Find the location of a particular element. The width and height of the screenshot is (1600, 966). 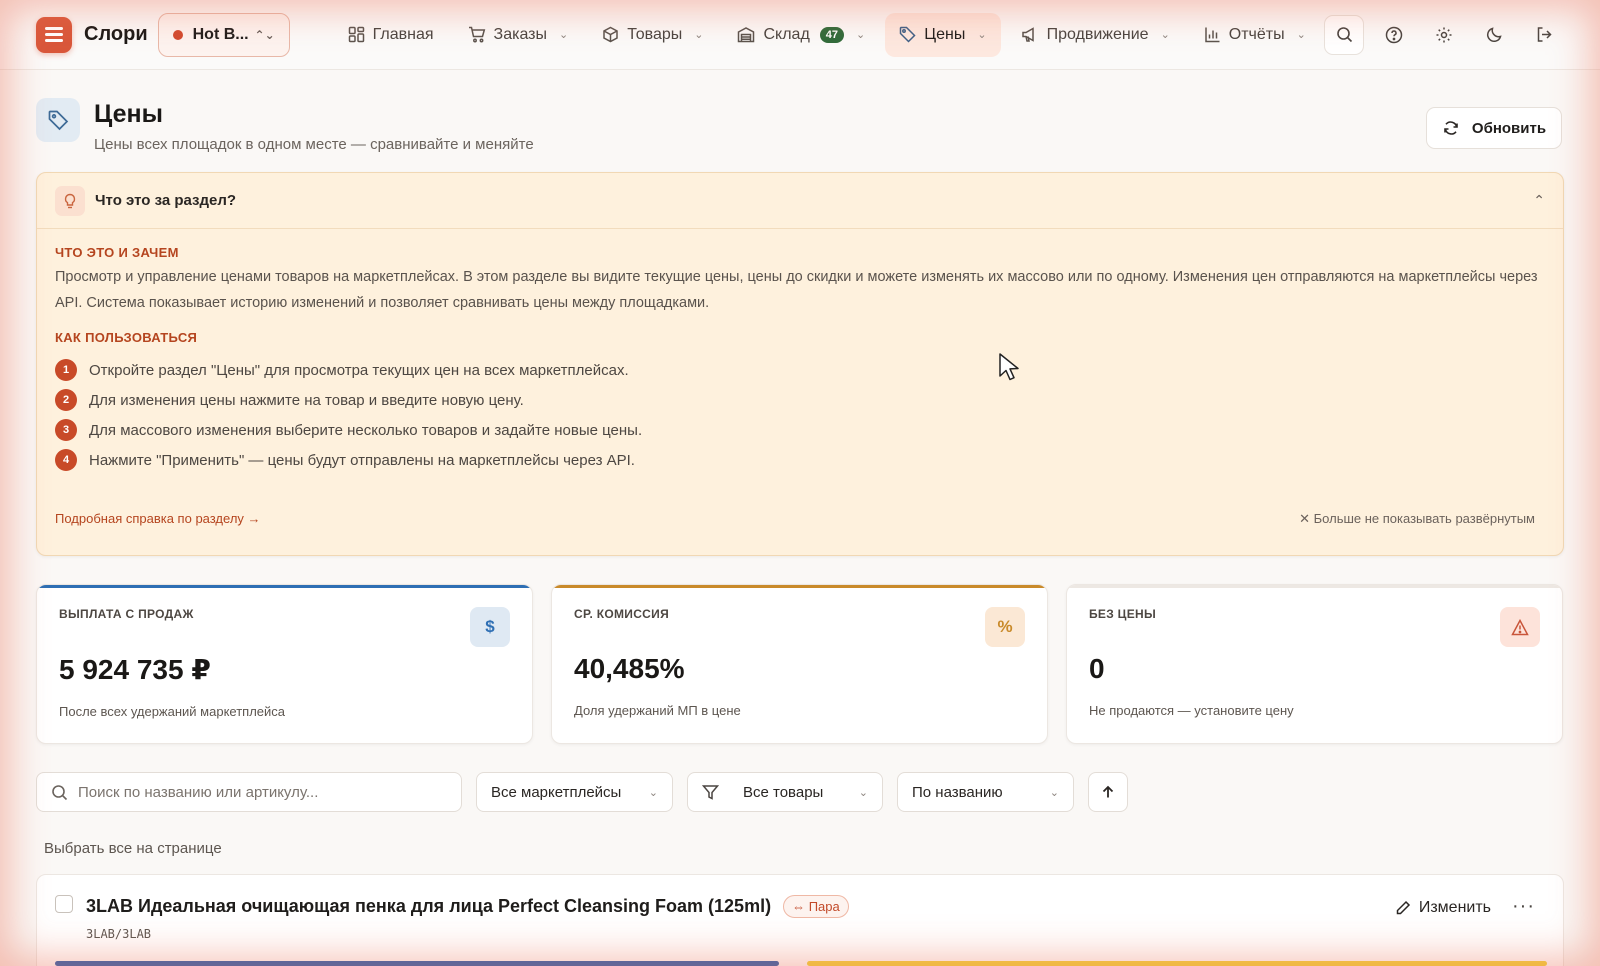

marketplace-bar-yellow is located at coordinates (1177, 963).